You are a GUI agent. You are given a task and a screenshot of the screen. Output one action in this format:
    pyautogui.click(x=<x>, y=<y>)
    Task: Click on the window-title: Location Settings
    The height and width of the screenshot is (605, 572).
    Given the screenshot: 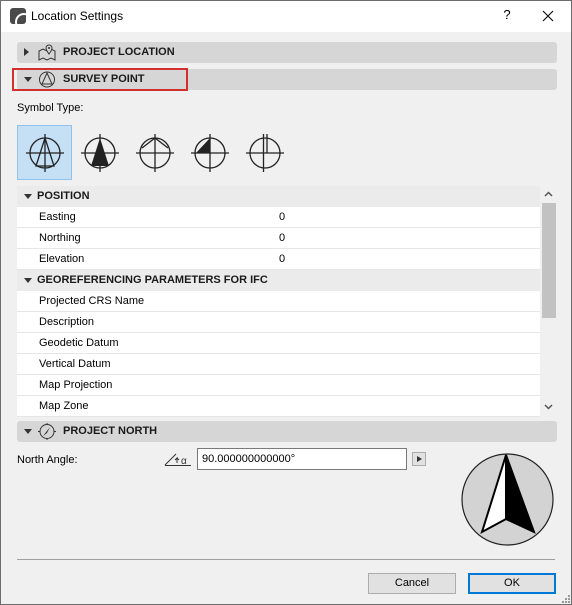 What is the action you would take?
    pyautogui.click(x=77, y=16)
    